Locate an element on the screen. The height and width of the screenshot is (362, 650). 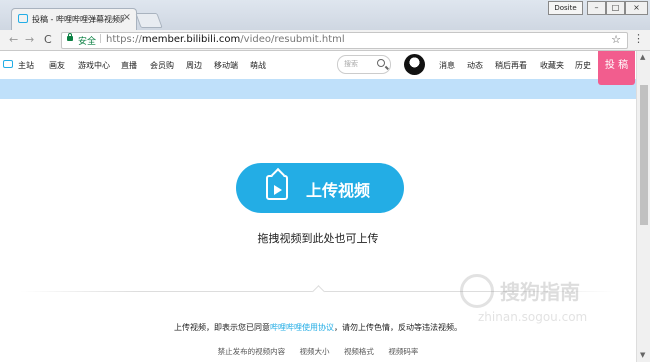
link-video-bitrate: 视频码率 is located at coordinates (403, 351).